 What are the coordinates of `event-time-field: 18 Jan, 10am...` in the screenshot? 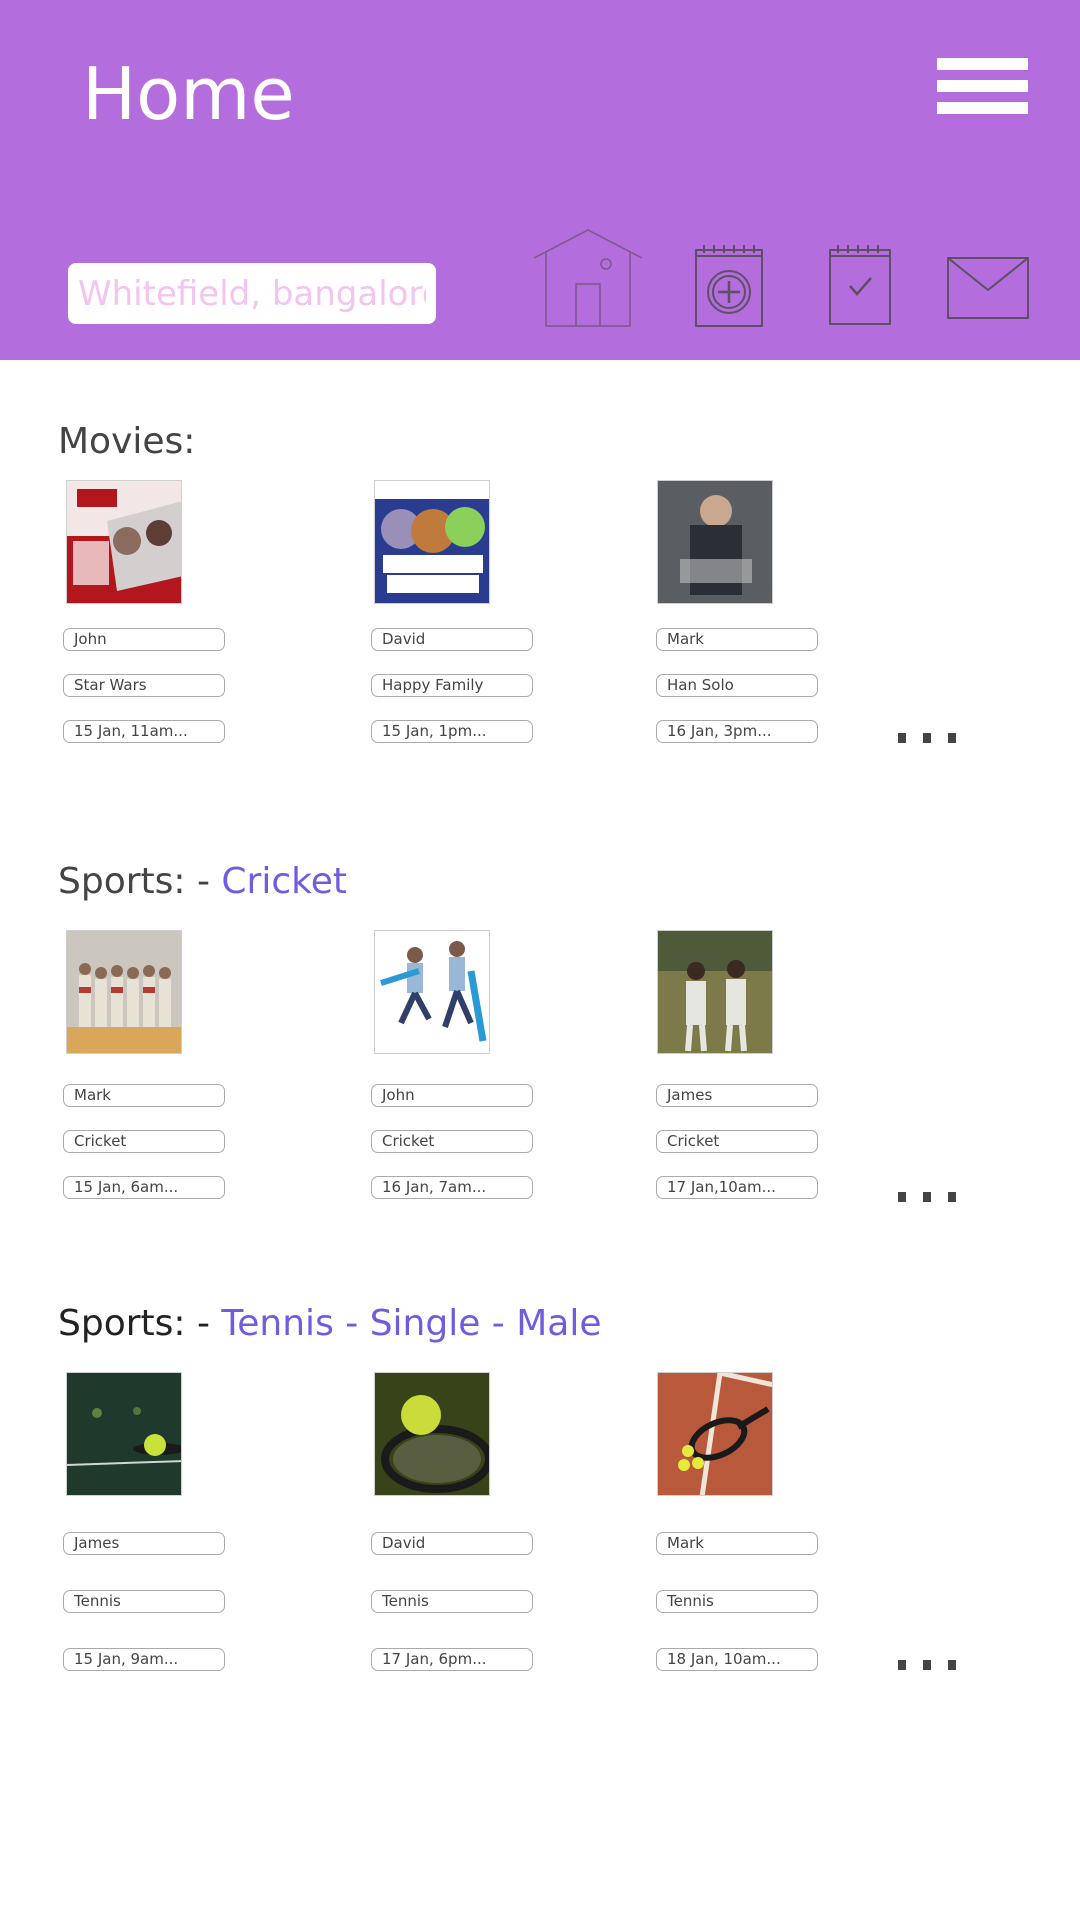 It's located at (737, 1659).